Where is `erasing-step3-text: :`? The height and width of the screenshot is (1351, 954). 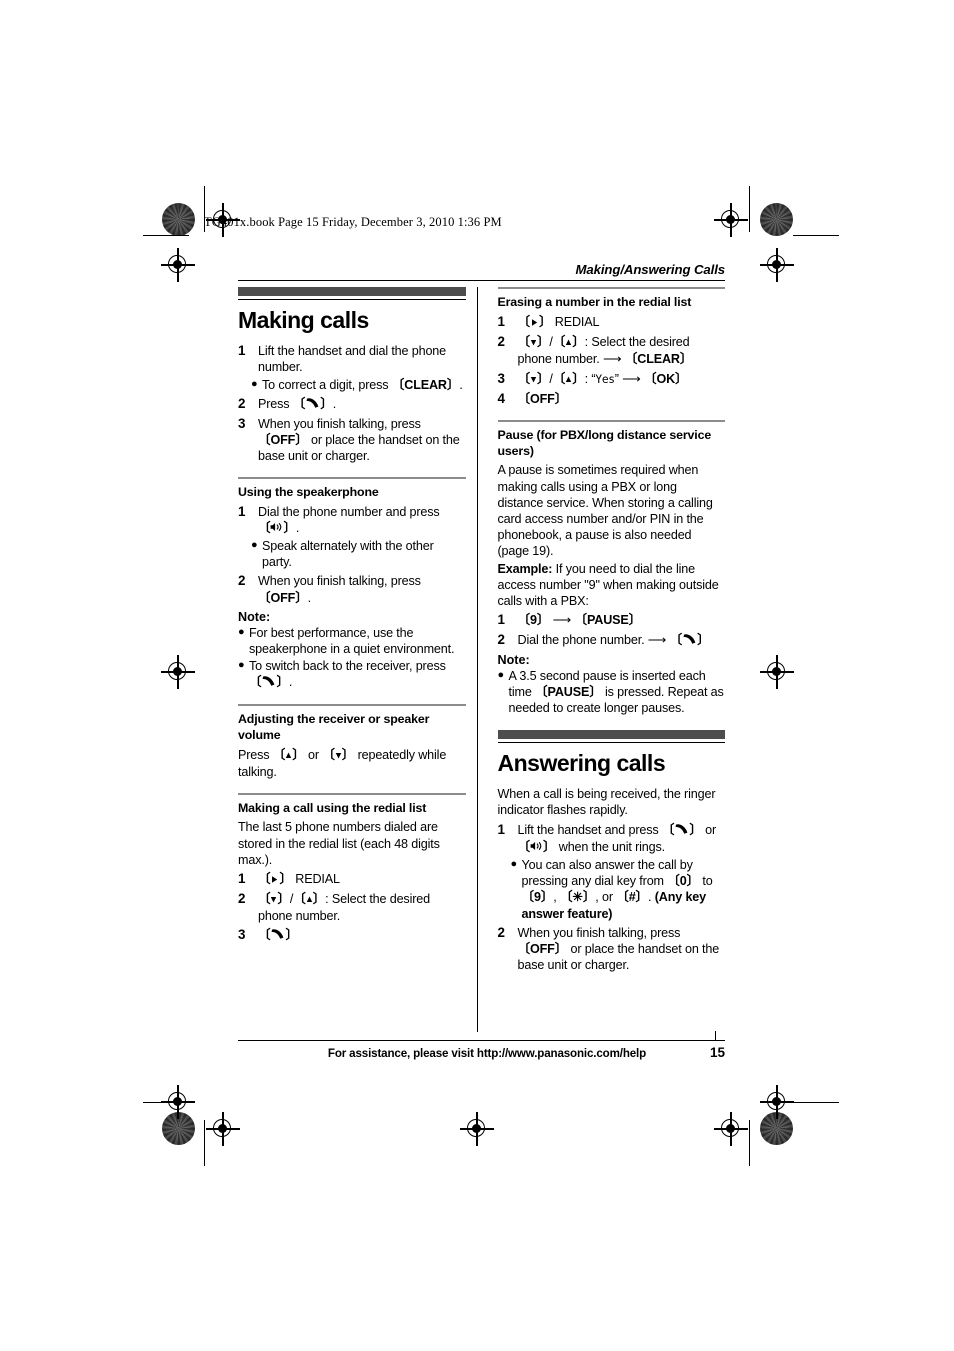
erasing-step3-text: : is located at coordinates (588, 378).